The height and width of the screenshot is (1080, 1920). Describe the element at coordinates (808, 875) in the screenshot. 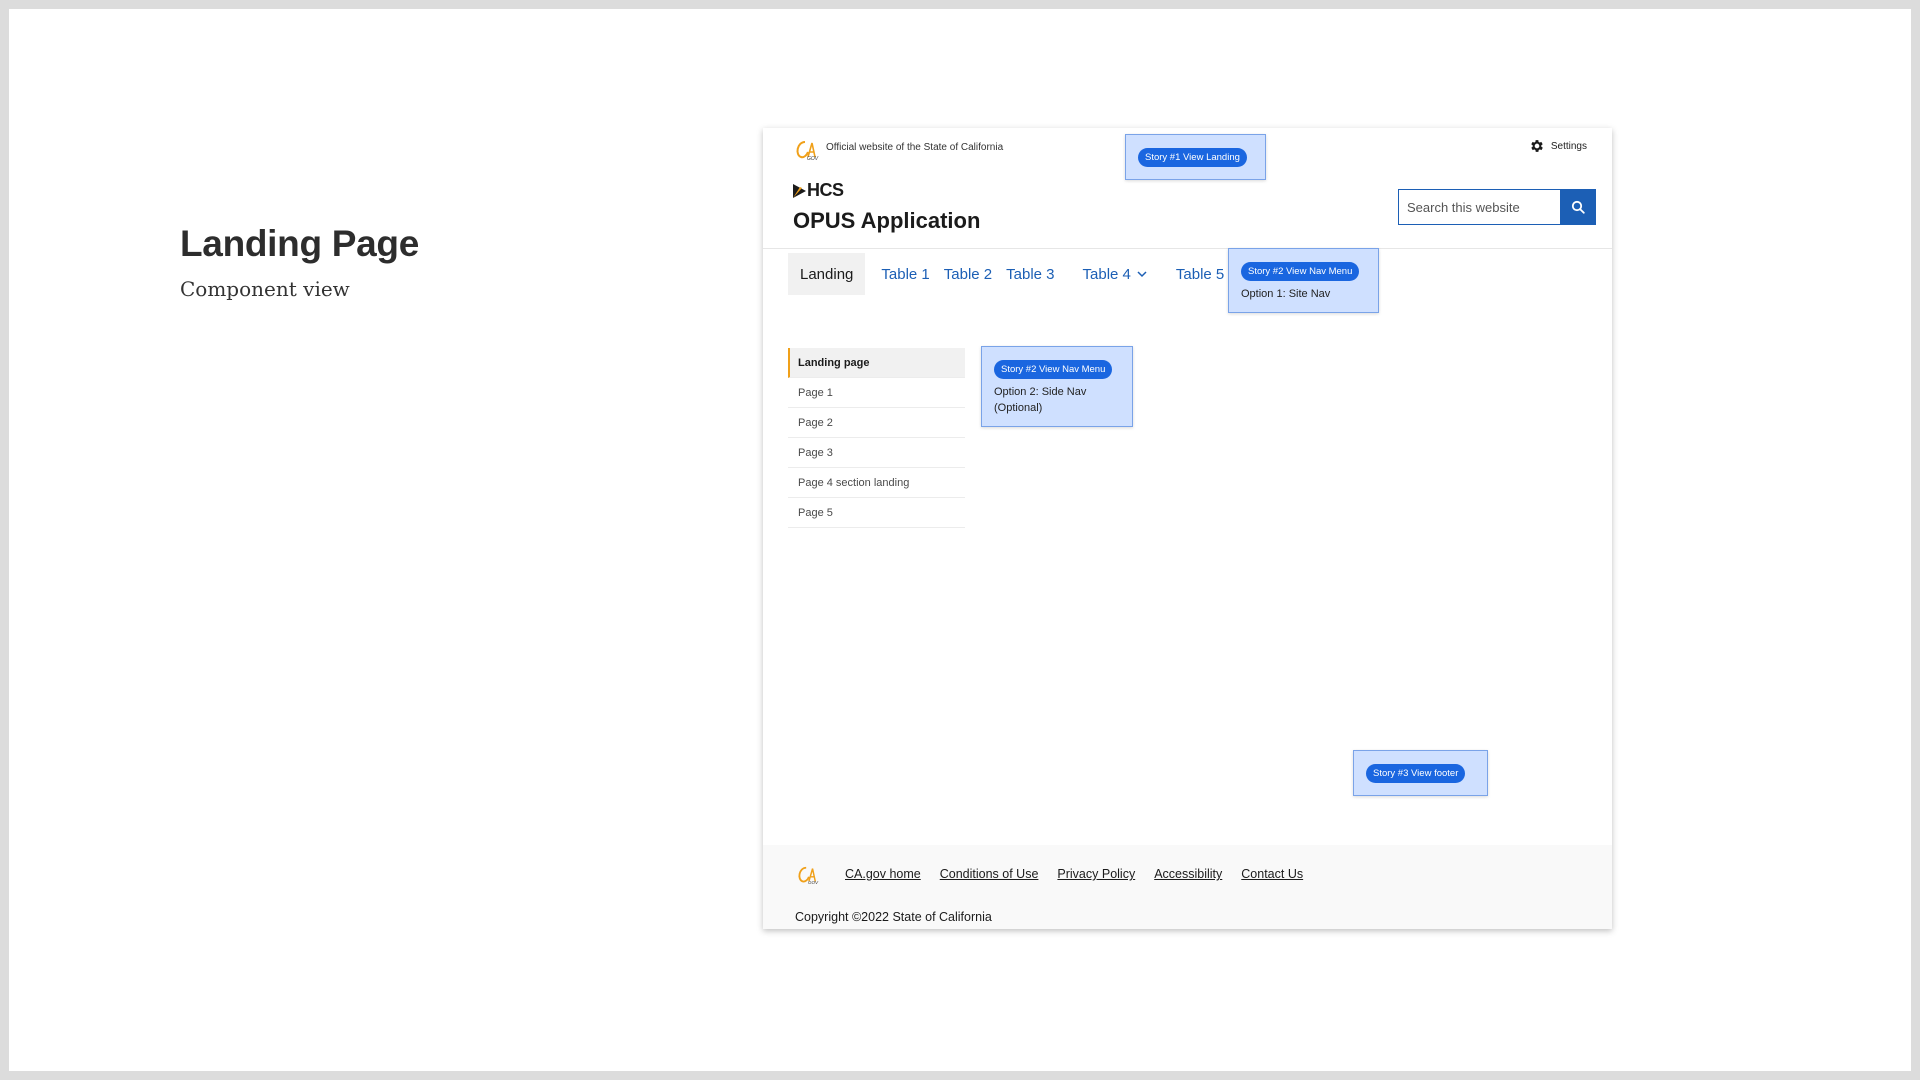

I see `cagov-footer-logo-icon: GOV` at that location.